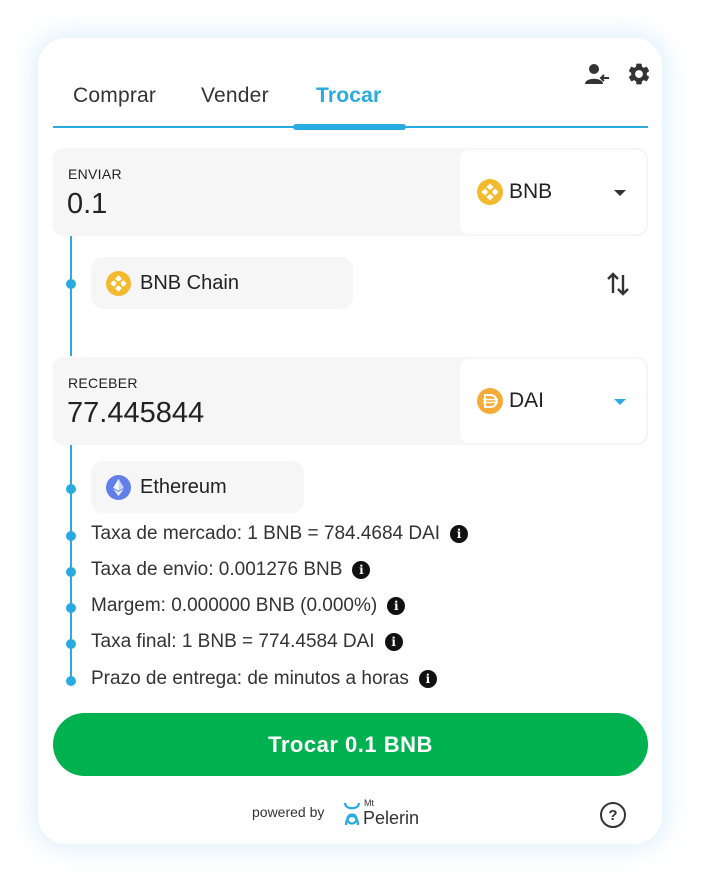  I want to click on pelerin-logo-icon, so click(352, 814).